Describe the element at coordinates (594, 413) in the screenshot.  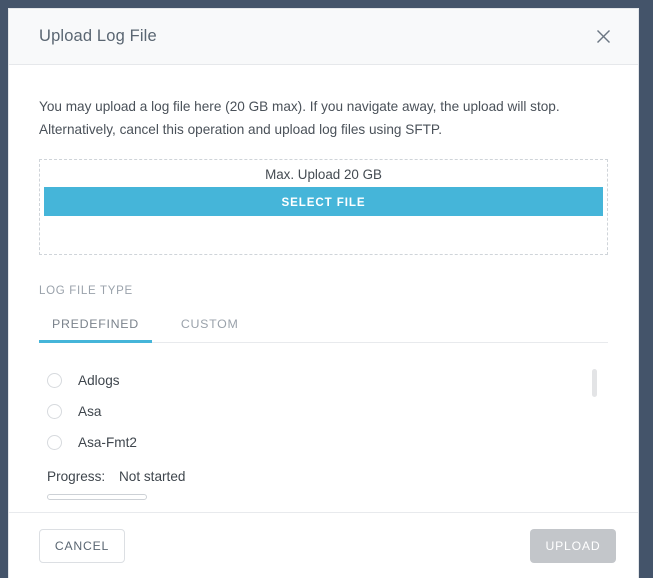
I see `options-scrollbar` at that location.